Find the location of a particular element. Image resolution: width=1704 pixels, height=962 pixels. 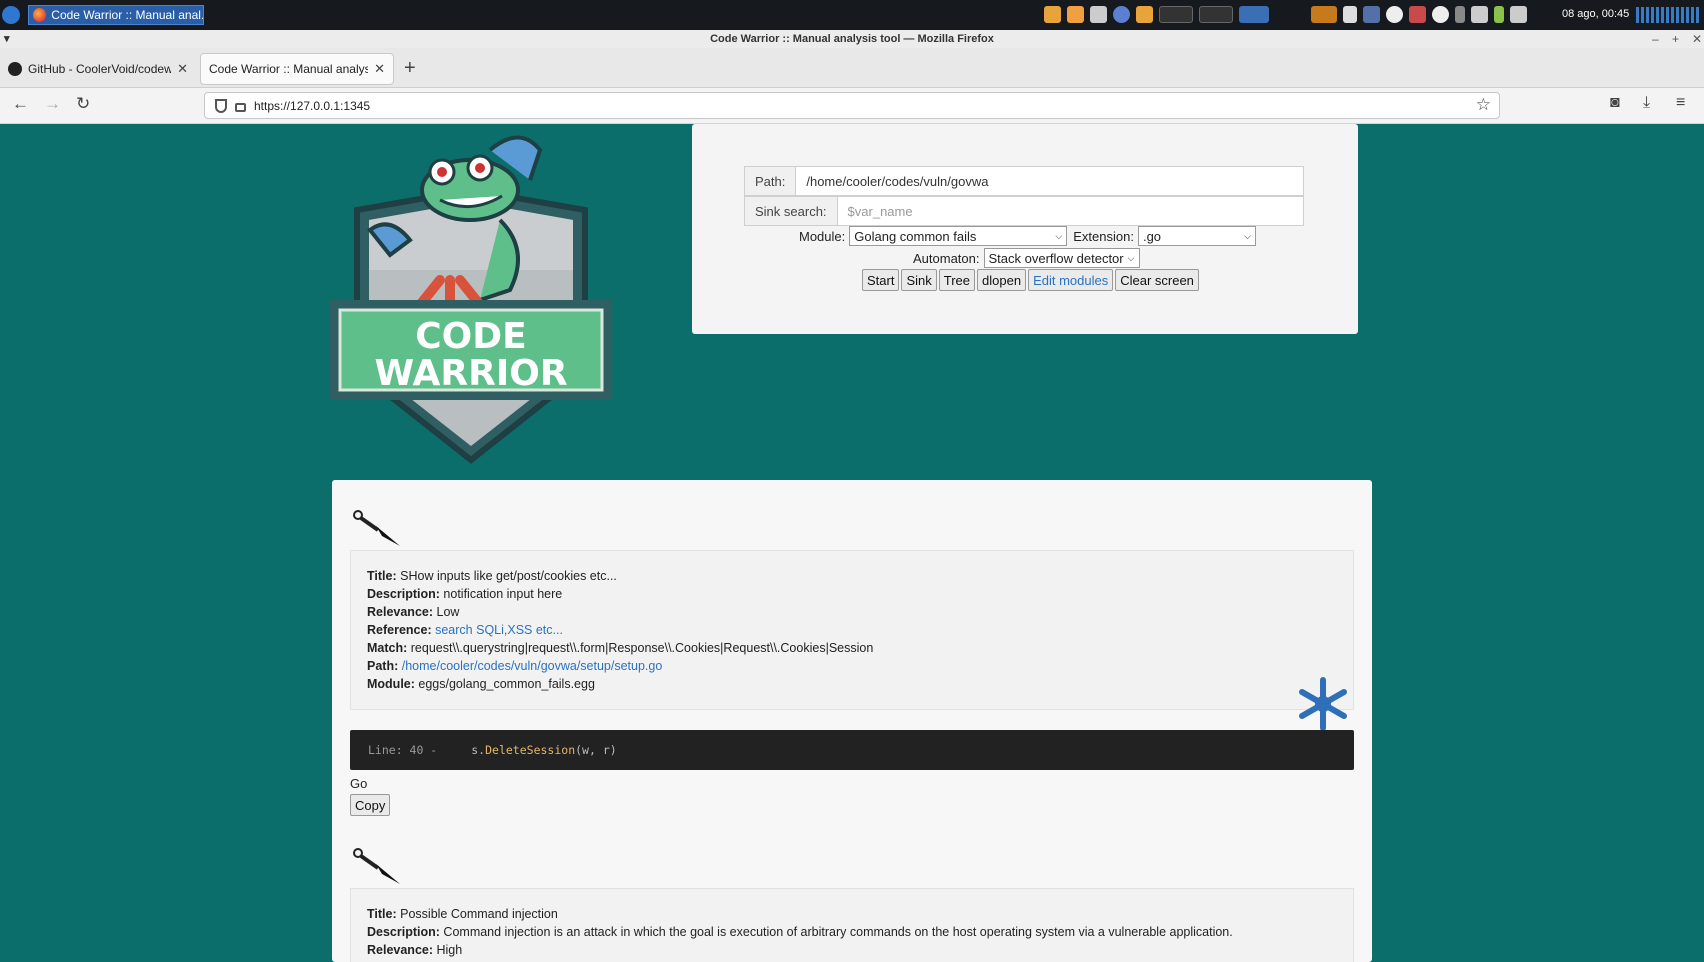

relevance-label: Relevance: is located at coordinates (400, 612).